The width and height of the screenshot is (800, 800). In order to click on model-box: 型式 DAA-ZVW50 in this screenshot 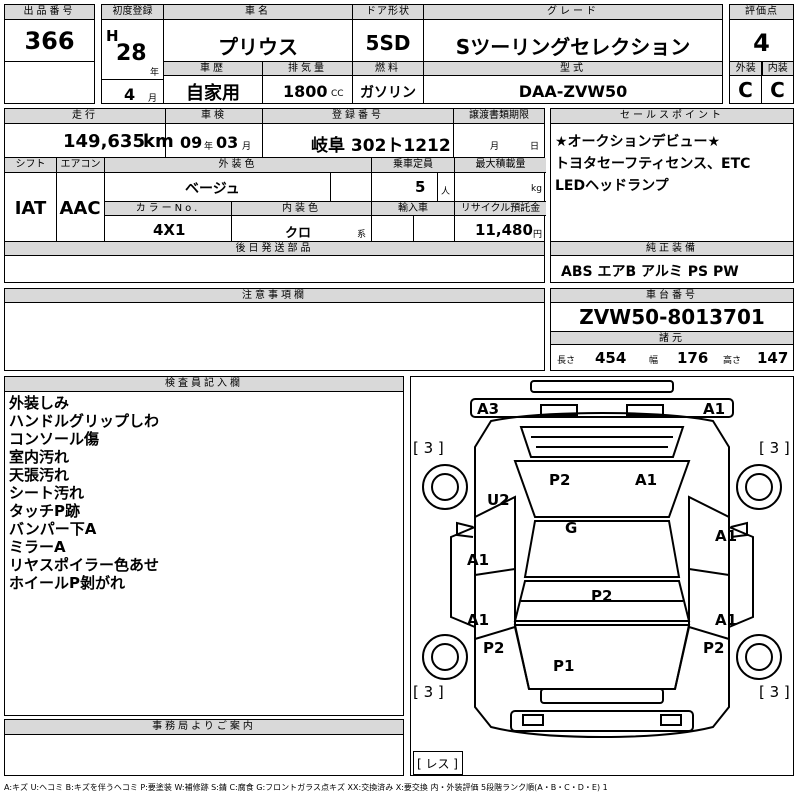, I will do `click(573, 82)`.